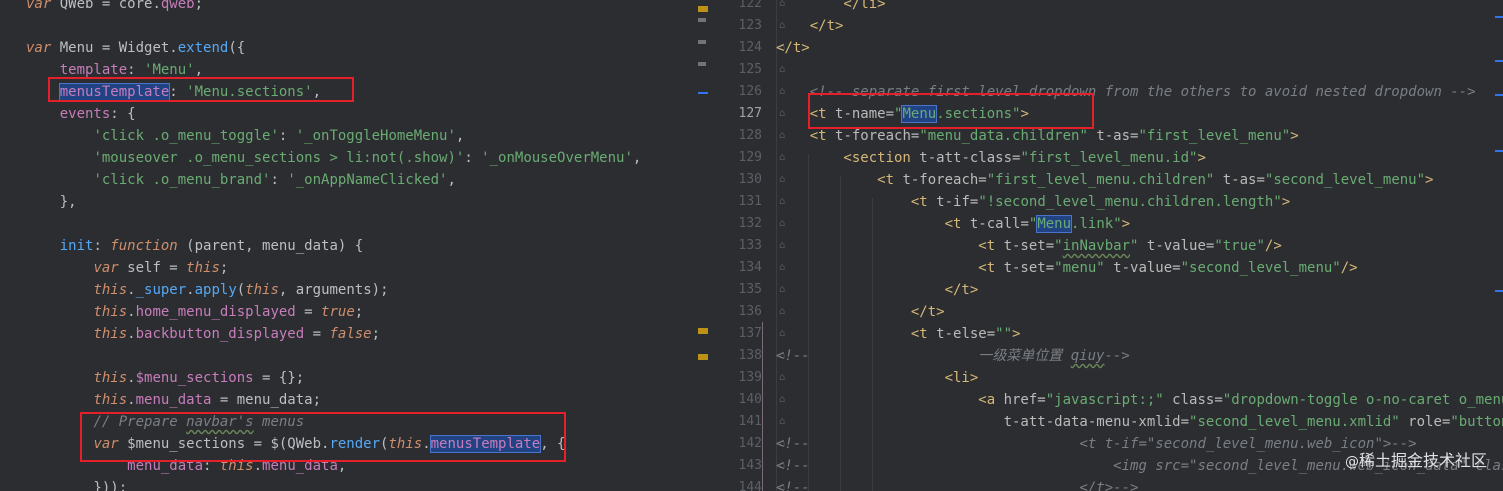  I want to click on line-number: 133, so click(750, 245).